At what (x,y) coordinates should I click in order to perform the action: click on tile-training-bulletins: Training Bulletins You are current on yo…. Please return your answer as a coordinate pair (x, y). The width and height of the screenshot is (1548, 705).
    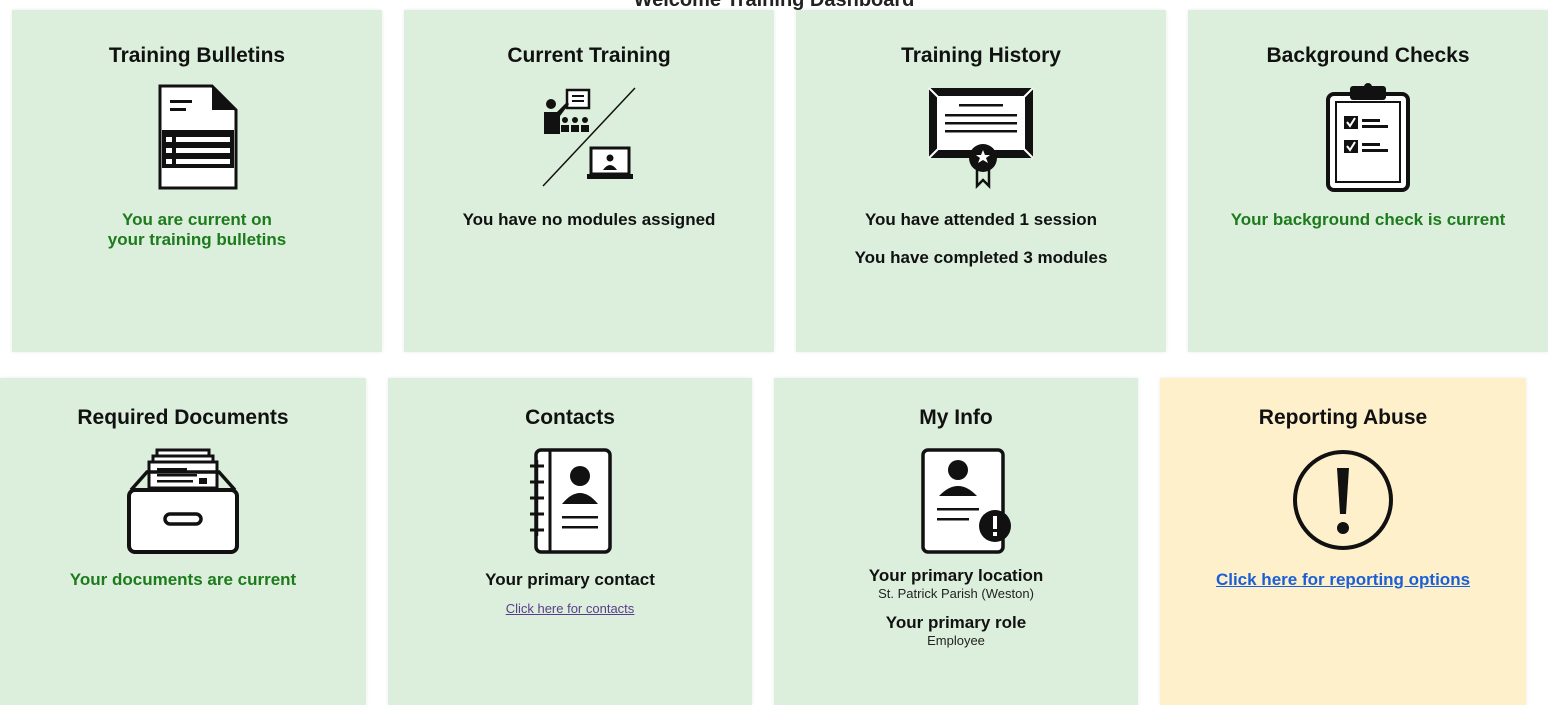
    Looking at the image, I should click on (197, 181).